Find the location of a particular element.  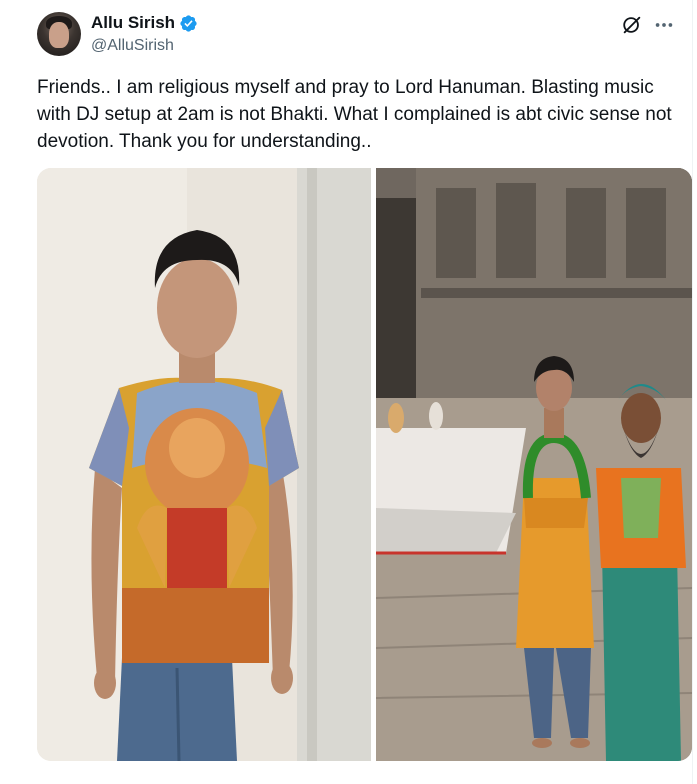

verified-badge-icon is located at coordinates (188, 23).